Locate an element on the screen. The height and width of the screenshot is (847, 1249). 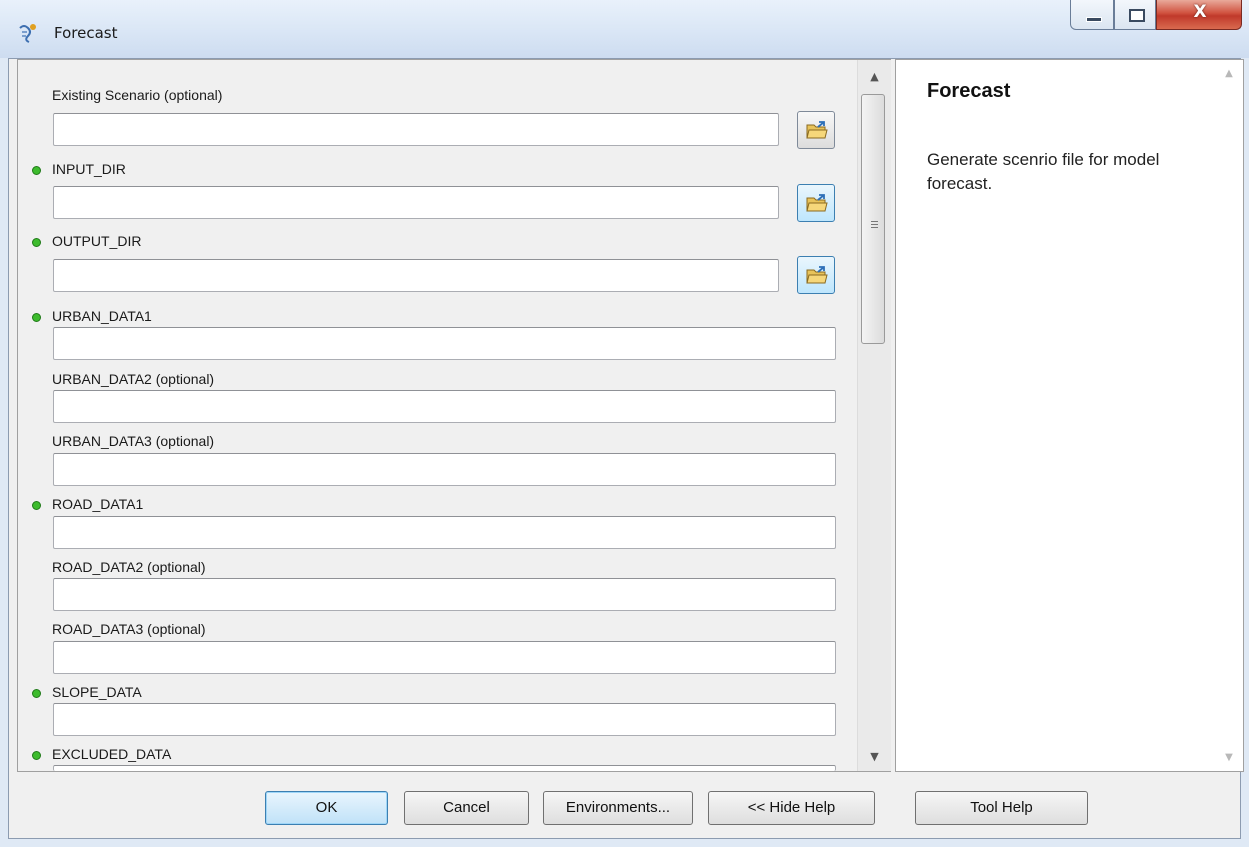
scroll-grip-icon is located at coordinates (874, 221).